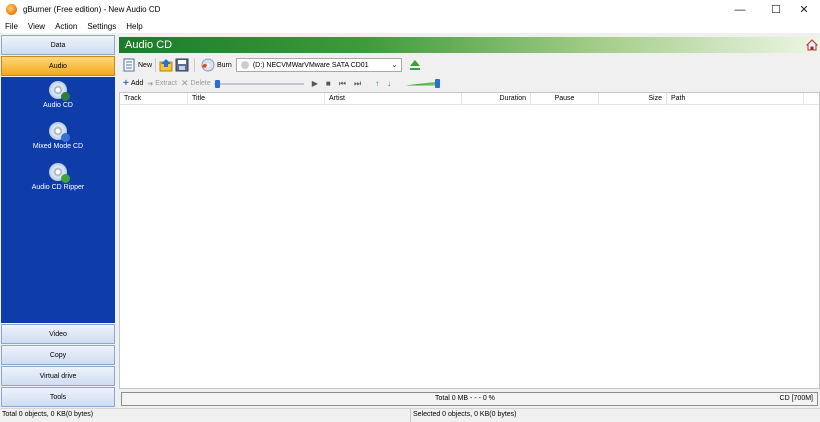 The image size is (820, 422). What do you see at coordinates (357, 84) in the screenshot?
I see `next-icon: ⏭` at bounding box center [357, 84].